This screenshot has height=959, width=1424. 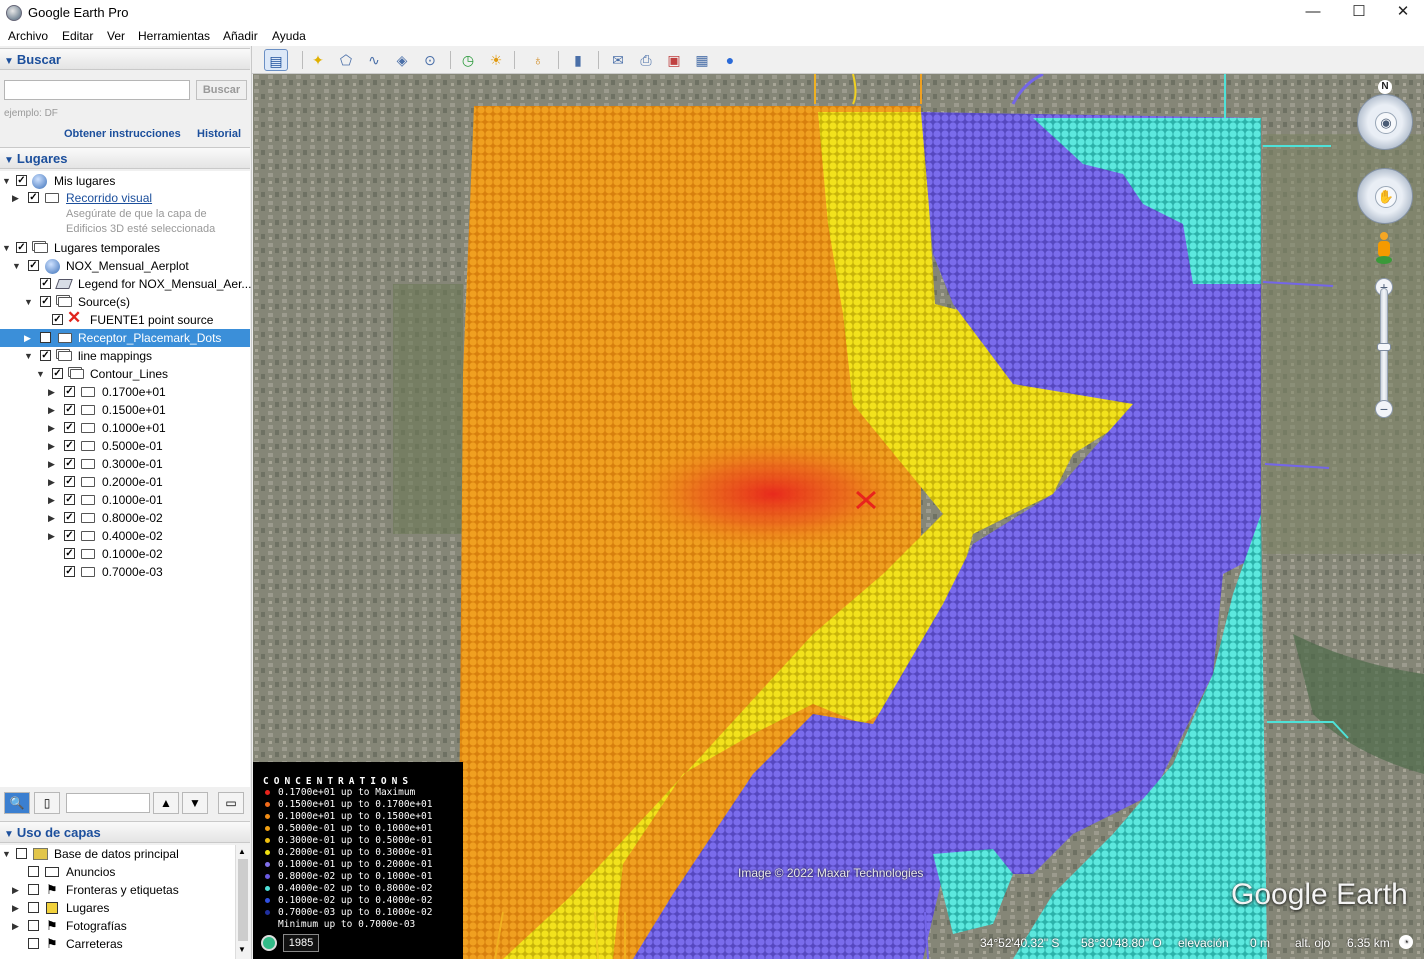 I want to click on layer-item: ▶ Lugares, so click(x=117, y=908).